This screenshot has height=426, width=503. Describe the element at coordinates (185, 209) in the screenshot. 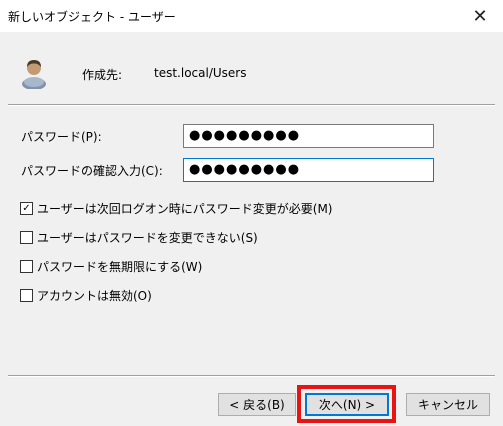

I see `option-label: ユーザーは次回ログオン時にパスワード変更が必要(M)` at that location.